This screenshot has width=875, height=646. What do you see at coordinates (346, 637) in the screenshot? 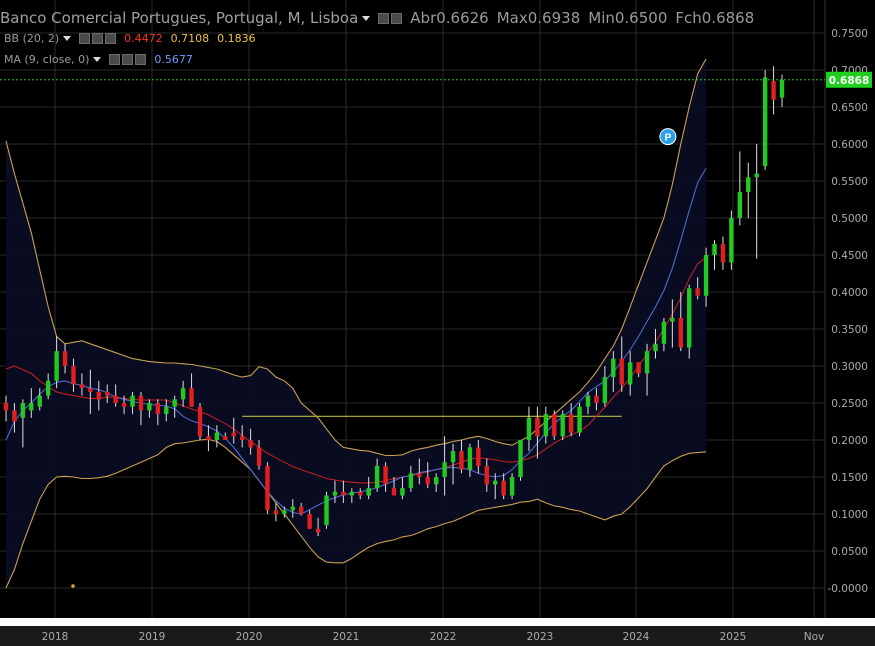
I see `x-tick-label: 2021` at bounding box center [346, 637].